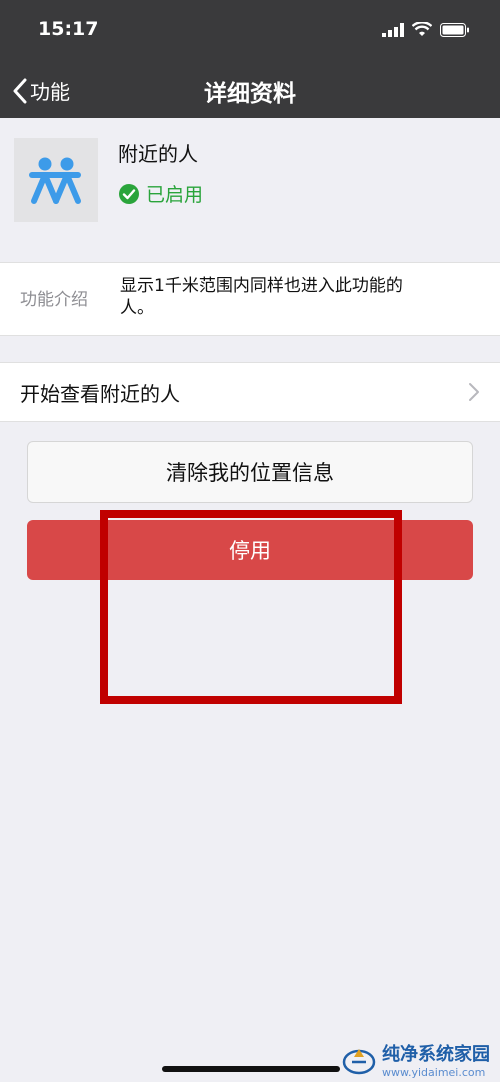 This screenshot has width=500, height=1082. I want to click on feature-intro-section: 功能介绍 显示1千米范围内同样也进入此功能的人。, so click(250, 299).